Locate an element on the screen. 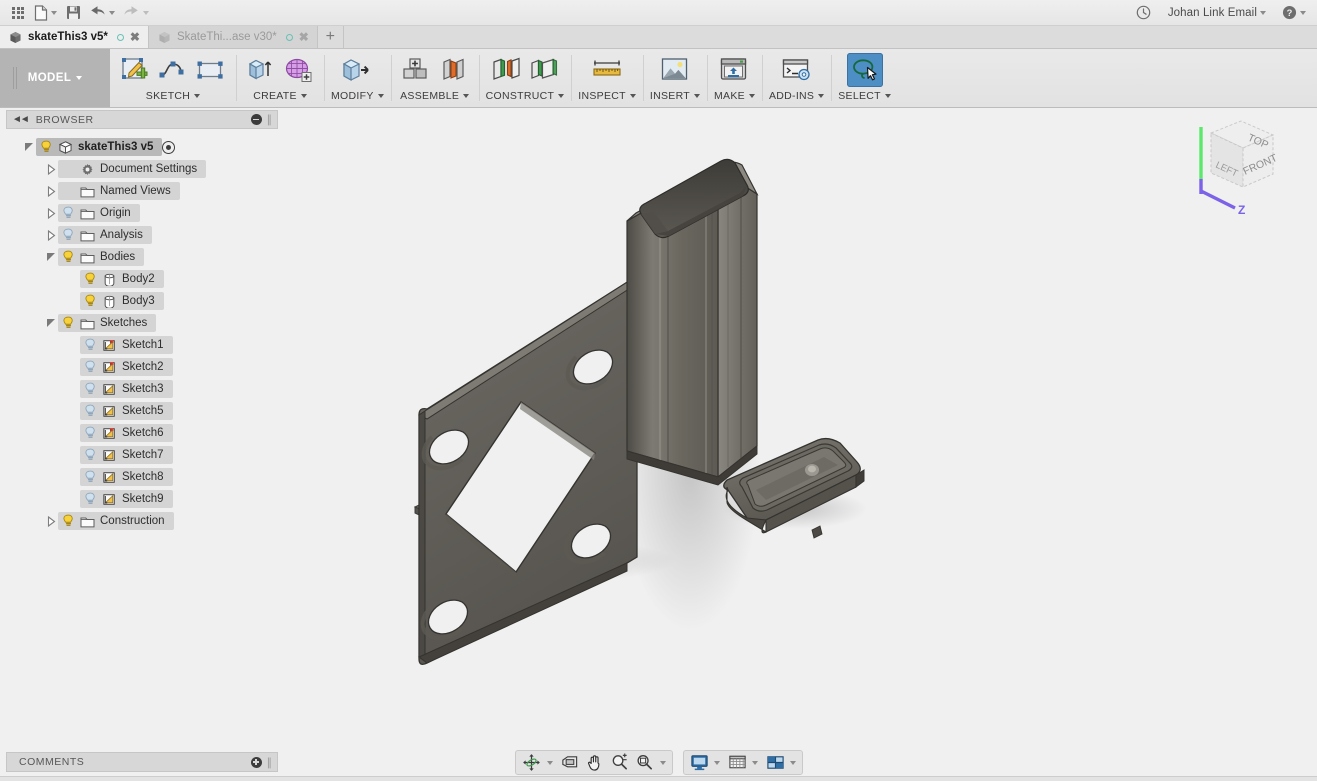 Image resolution: width=1317 pixels, height=781 pixels. ribbon-group-assemble-label: ASSEMBLE is located at coordinates (435, 96).